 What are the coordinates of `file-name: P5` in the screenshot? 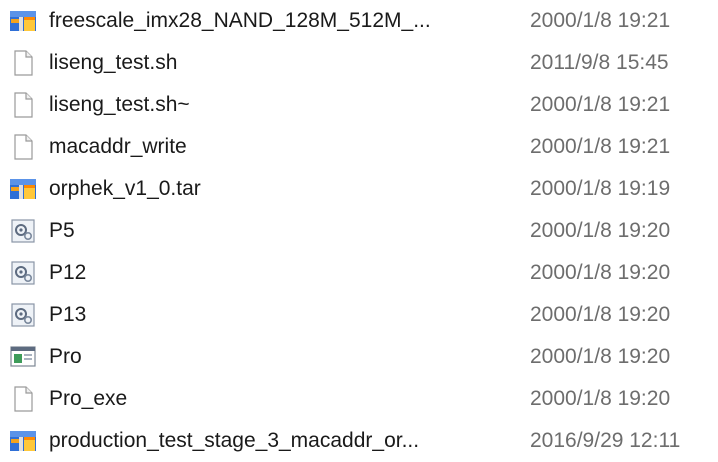 It's located at (62, 230).